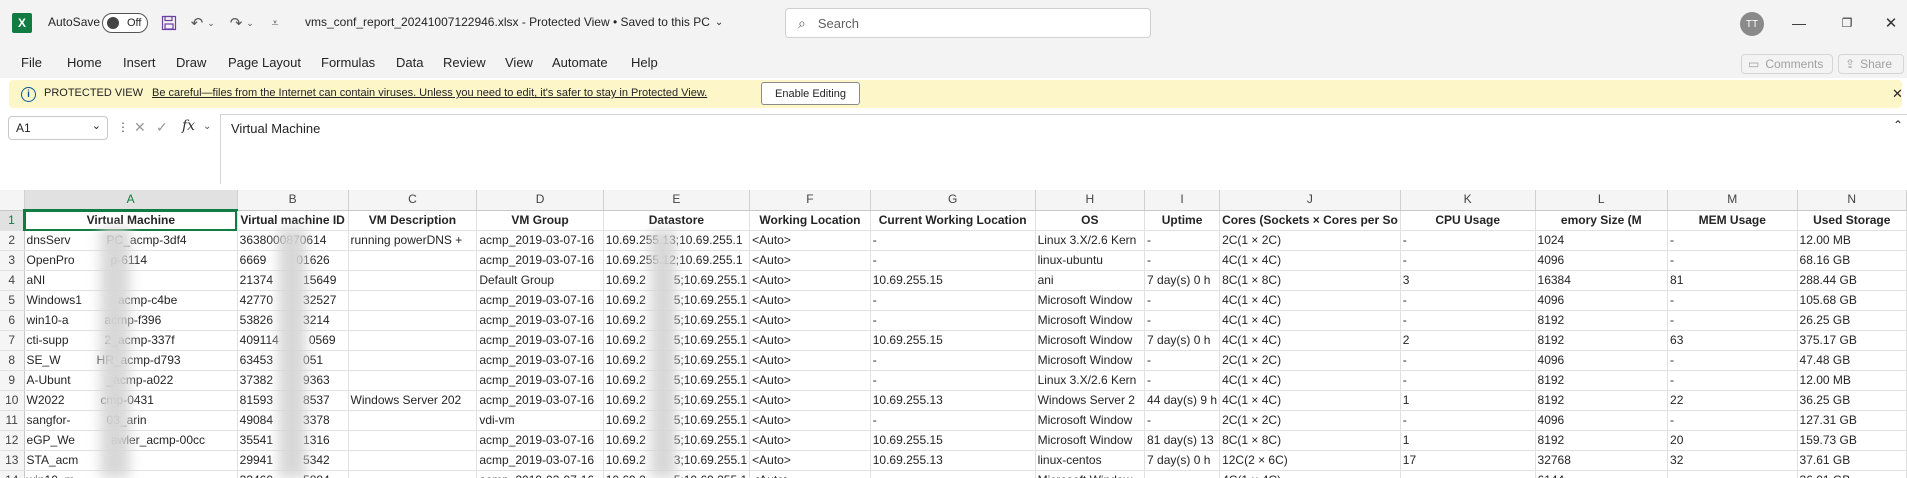  What do you see at coordinates (1310, 460) in the screenshot?
I see `table-cell: 12C(2 × 6C)` at bounding box center [1310, 460].